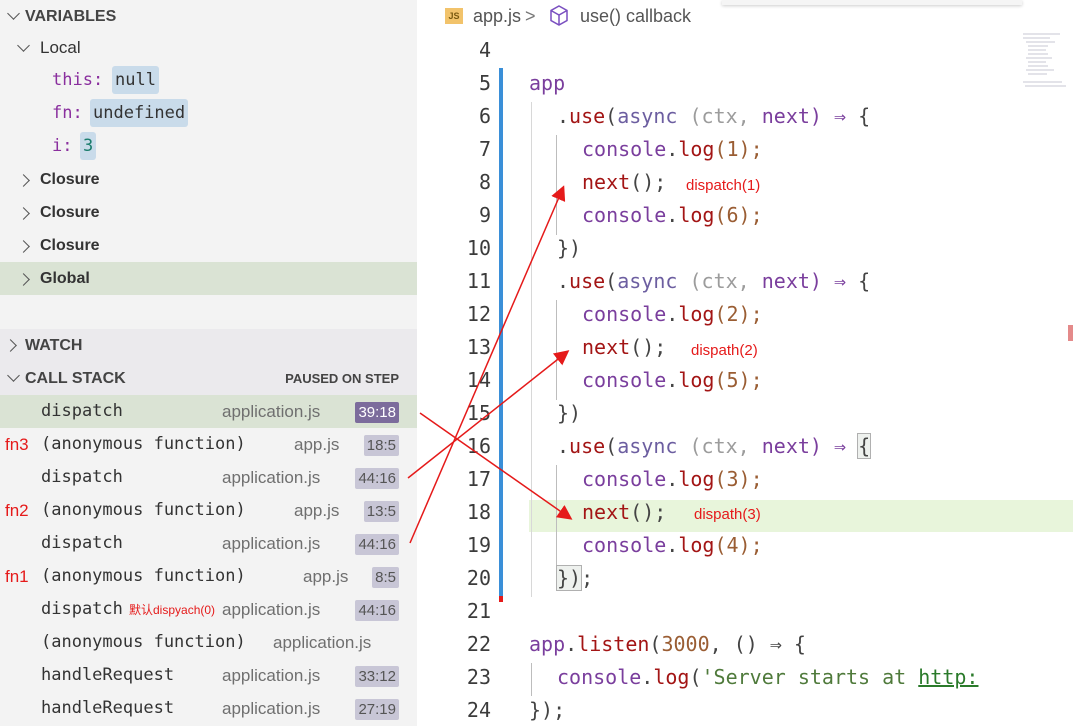  I want to click on arrow-fn3-to-next3, so click(496, 466).